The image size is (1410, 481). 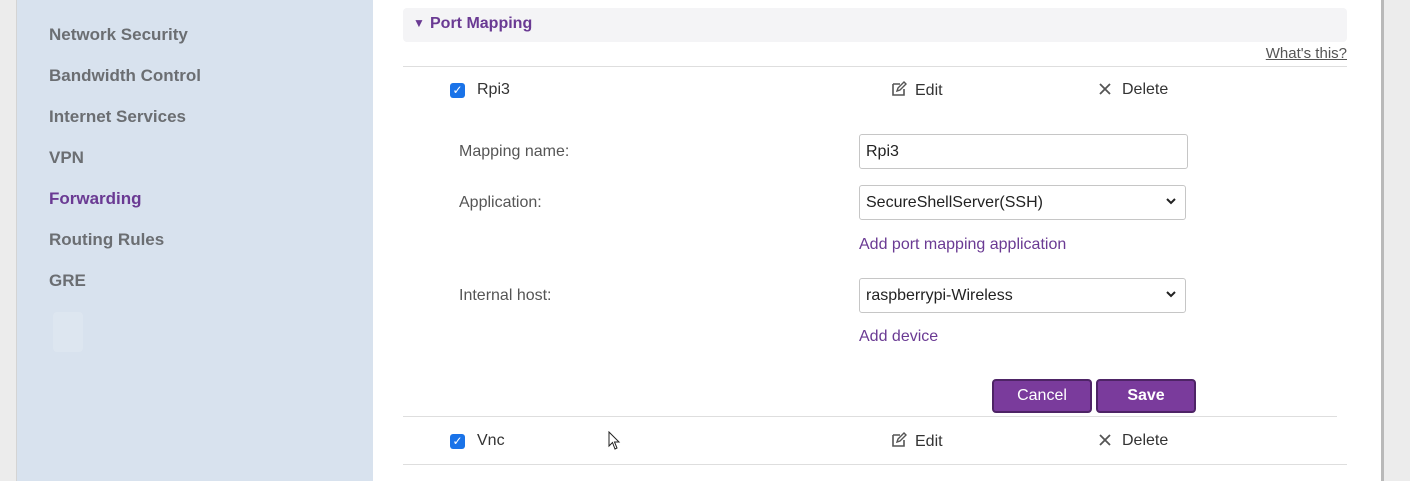 I want to click on application-select: SecureShellServer(SSH), so click(x=1022, y=202).